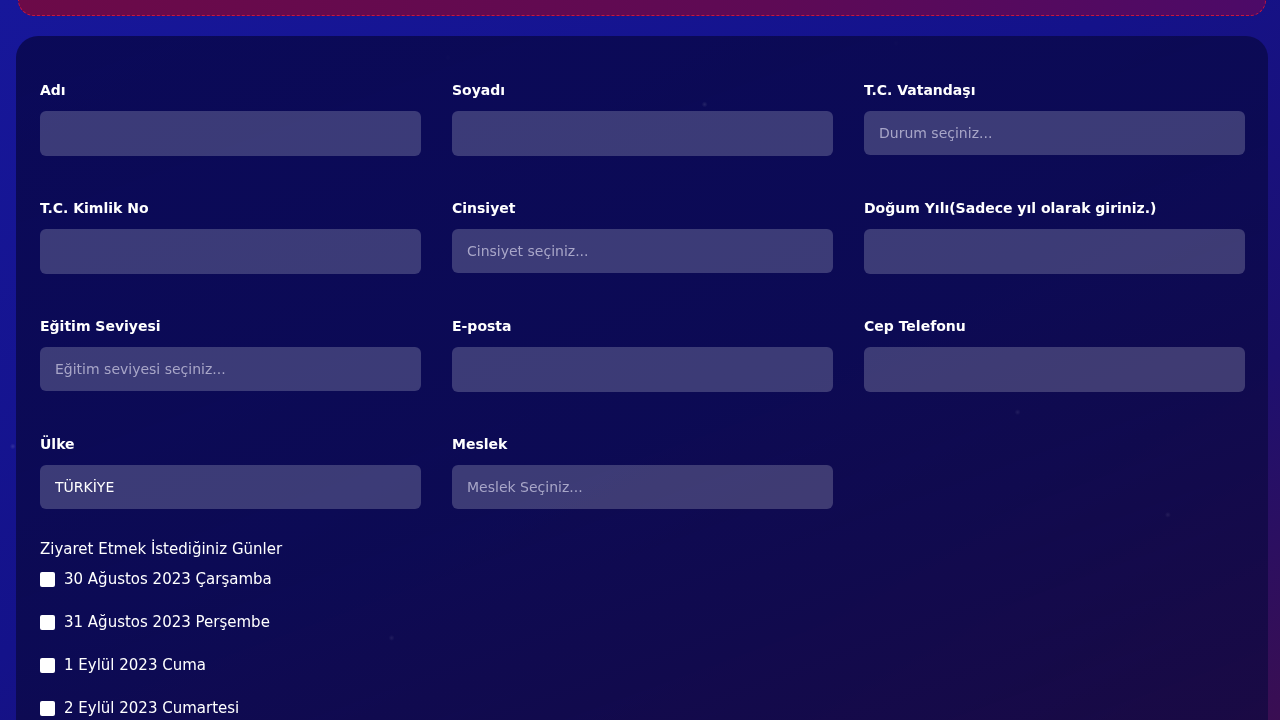  I want to click on checkbox-label: 30 Ağustos 2023 Çarşamba, so click(168, 579).